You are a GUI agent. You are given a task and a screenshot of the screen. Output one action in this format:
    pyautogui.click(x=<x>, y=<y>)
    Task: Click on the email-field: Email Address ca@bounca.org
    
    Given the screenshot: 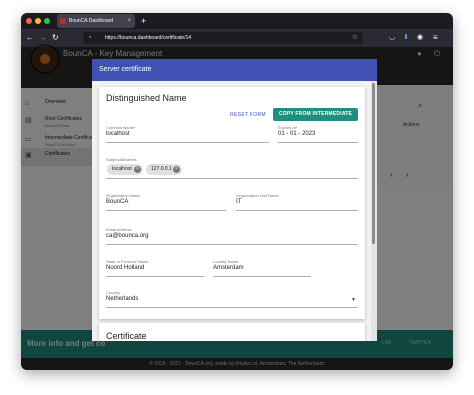 What is the action you would take?
    pyautogui.click(x=232, y=236)
    